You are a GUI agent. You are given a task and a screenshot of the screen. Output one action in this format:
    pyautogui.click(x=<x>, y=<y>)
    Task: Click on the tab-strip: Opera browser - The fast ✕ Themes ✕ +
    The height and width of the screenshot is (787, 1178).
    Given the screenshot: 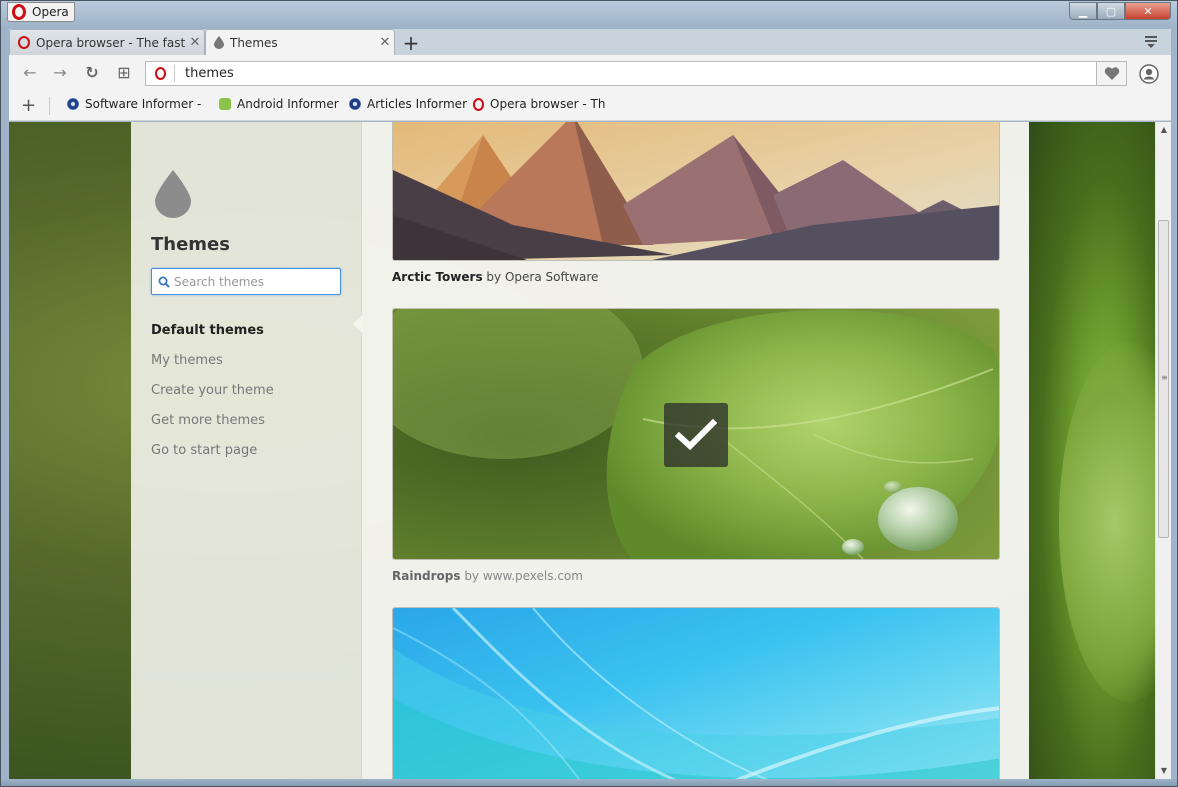 What is the action you would take?
    pyautogui.click(x=590, y=42)
    